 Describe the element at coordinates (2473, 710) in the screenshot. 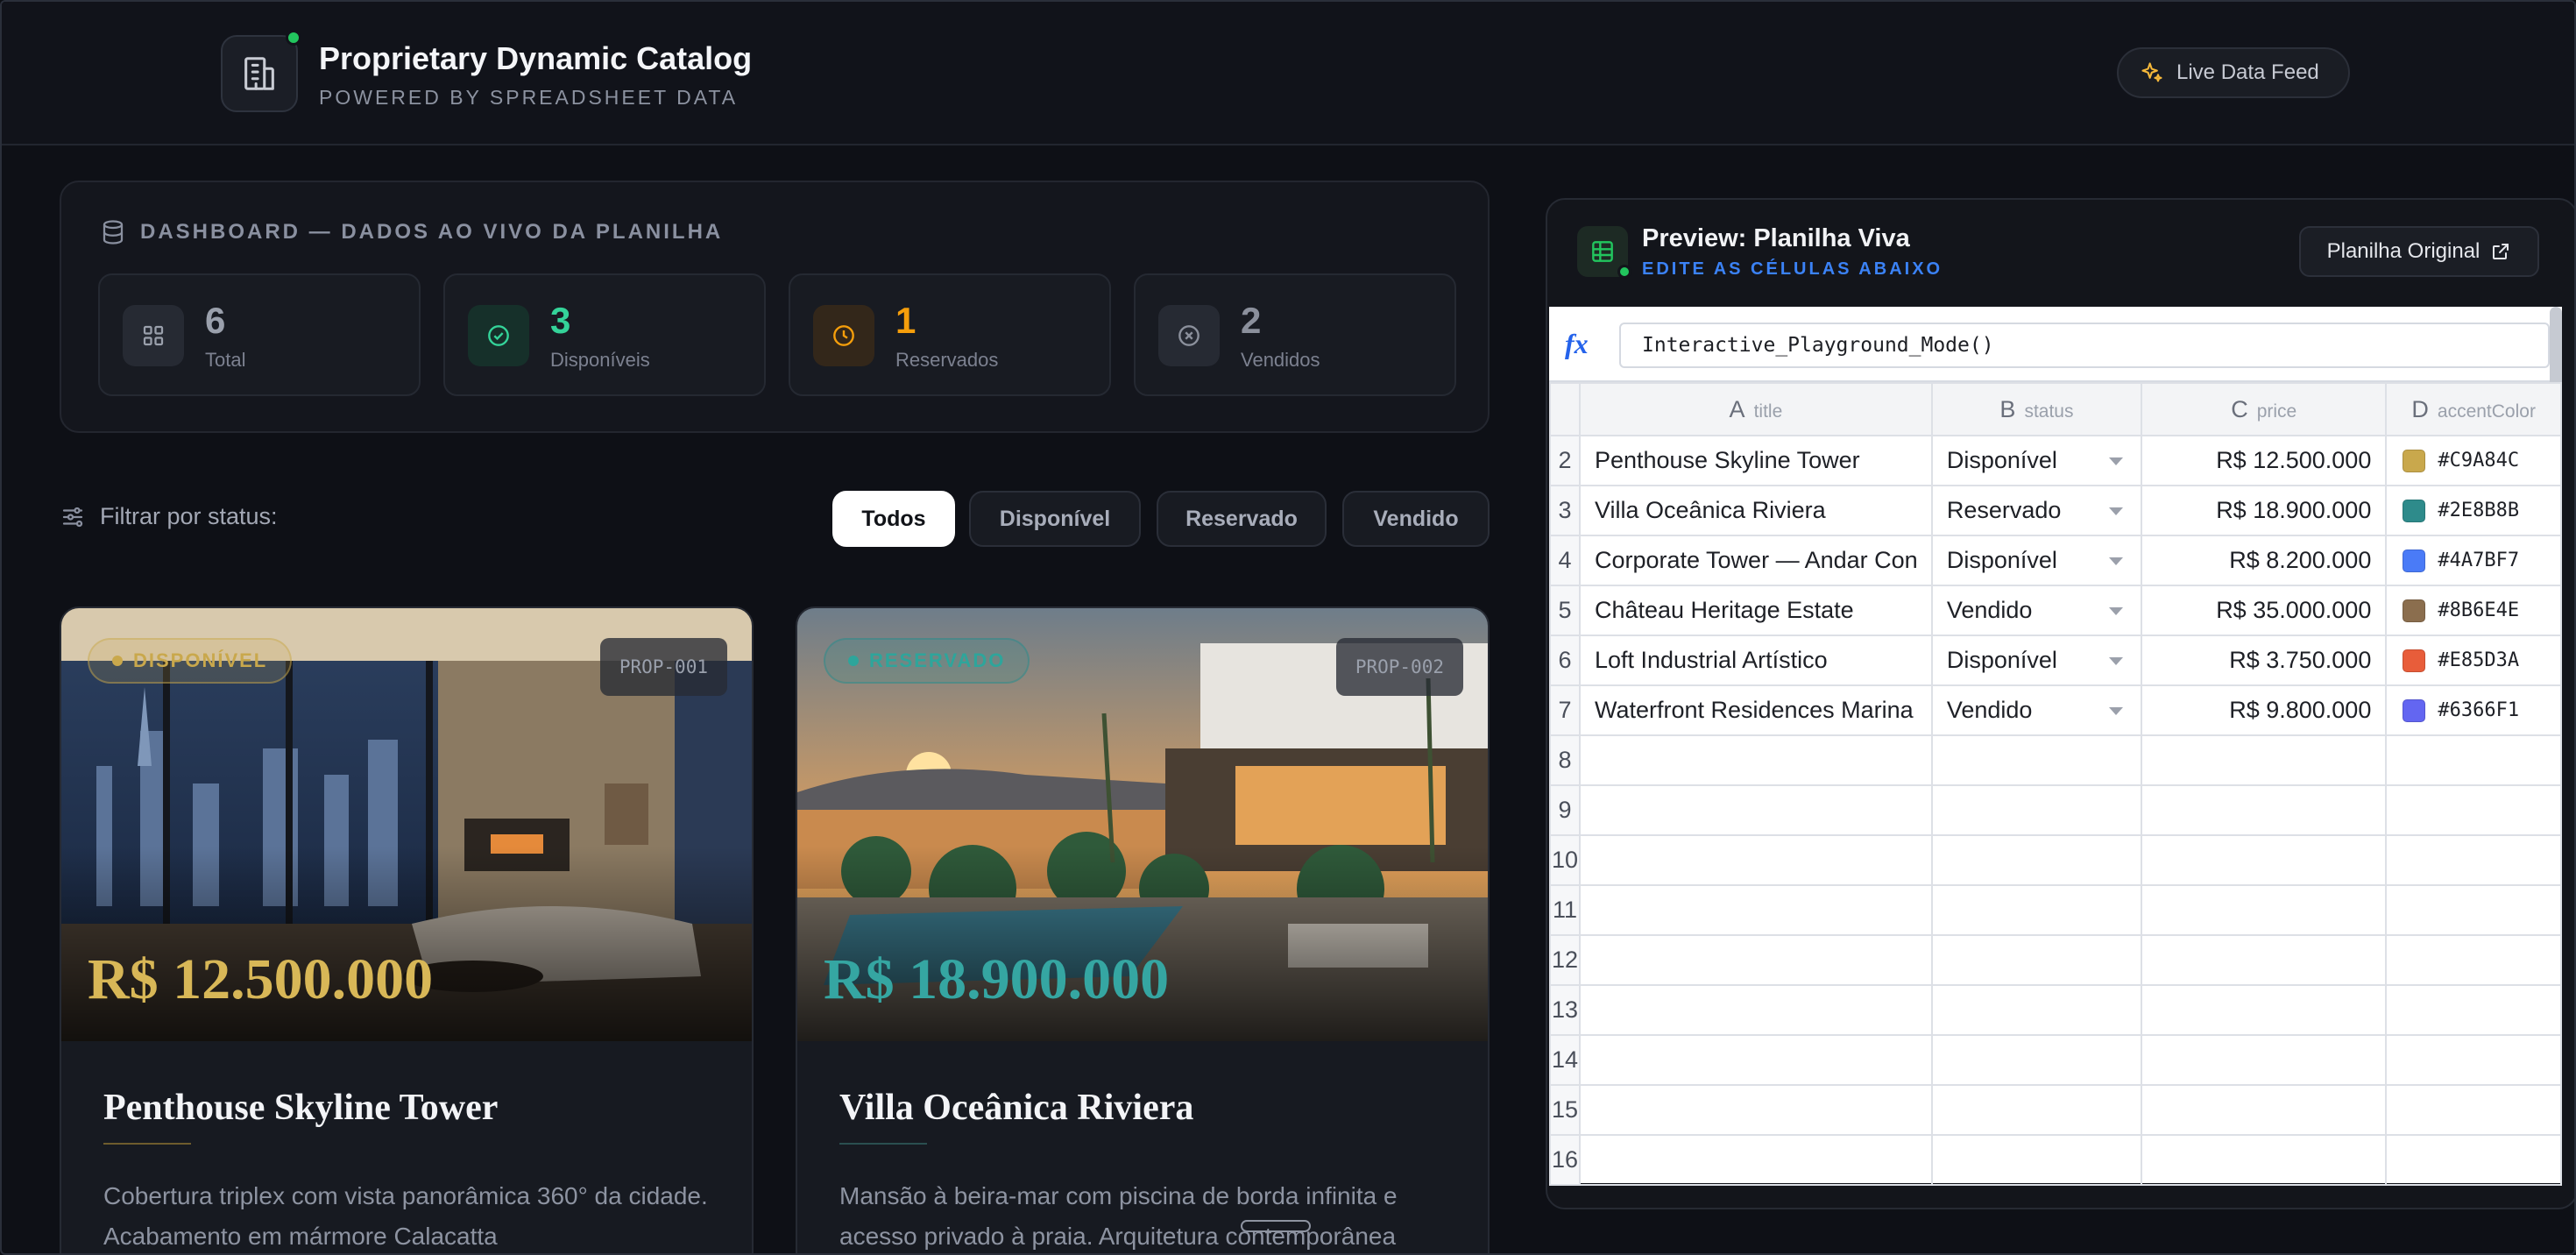

I see `cell-accent-color: #6366F1` at that location.